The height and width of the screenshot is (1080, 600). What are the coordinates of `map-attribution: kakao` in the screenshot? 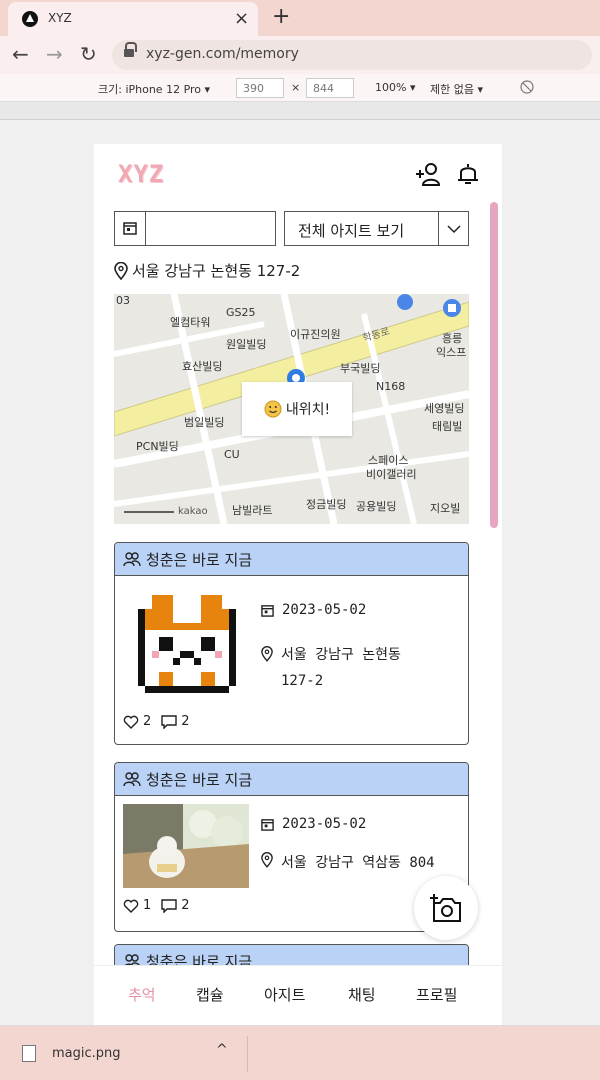 It's located at (193, 511).